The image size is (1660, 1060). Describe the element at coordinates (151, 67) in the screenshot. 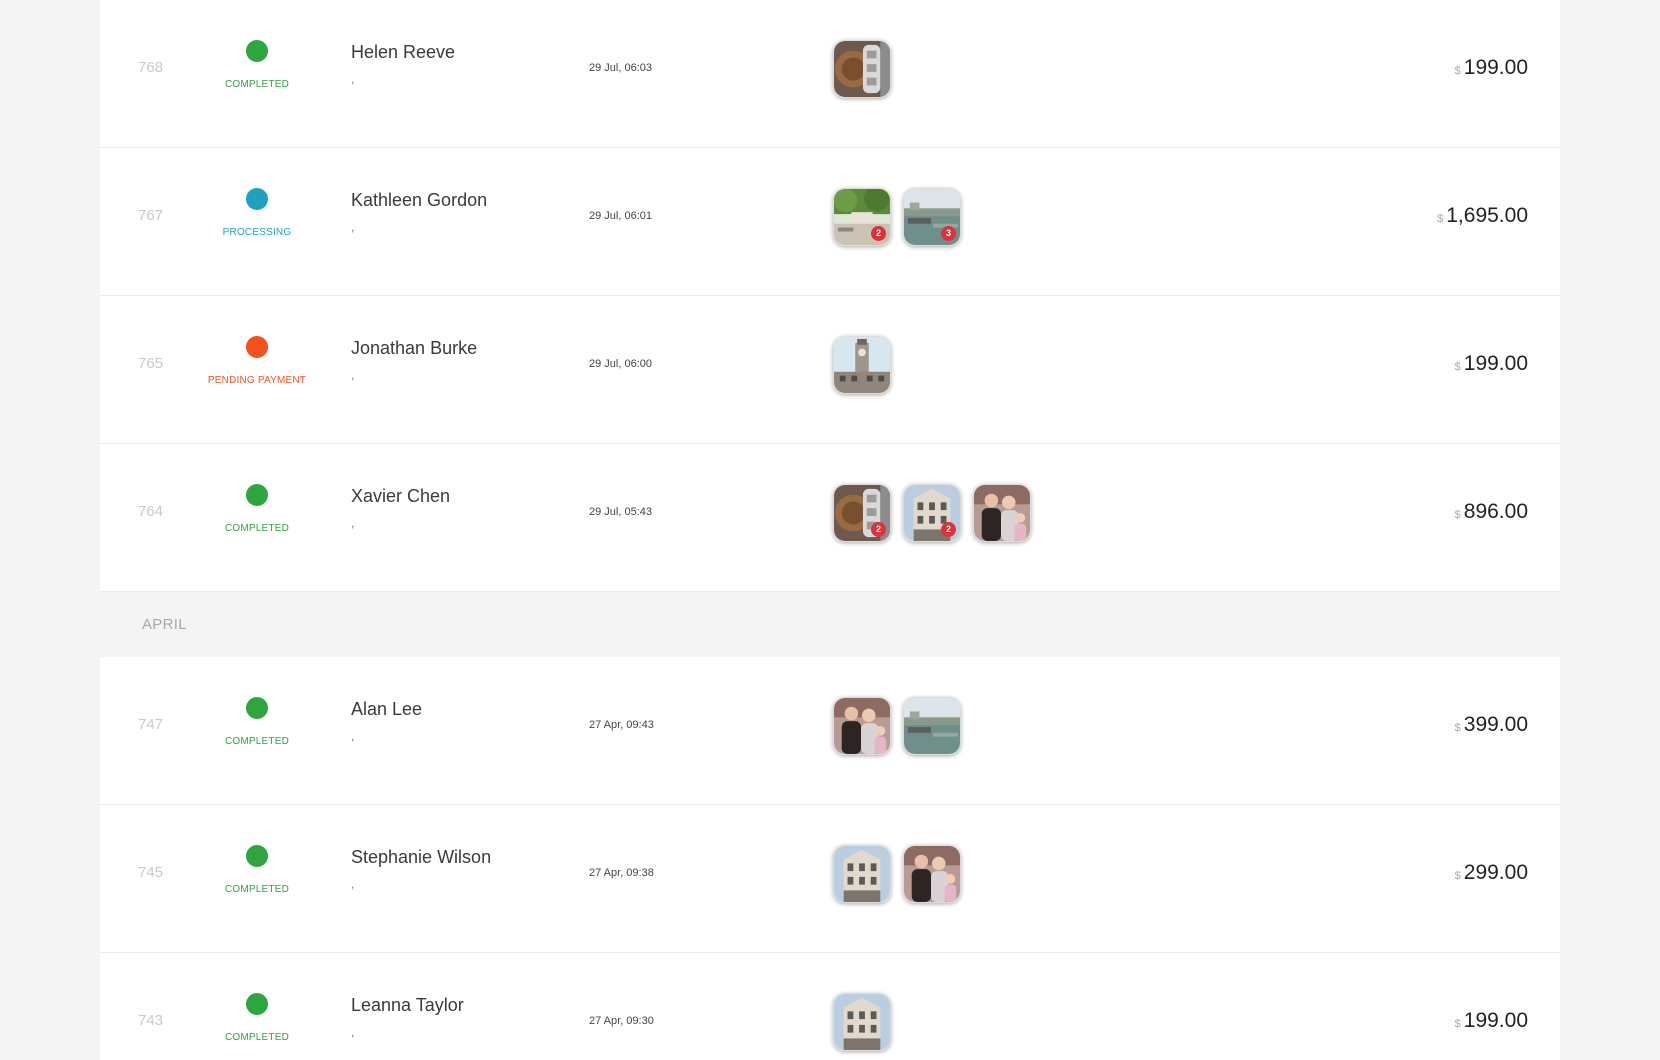

I see `order-id: 768` at that location.